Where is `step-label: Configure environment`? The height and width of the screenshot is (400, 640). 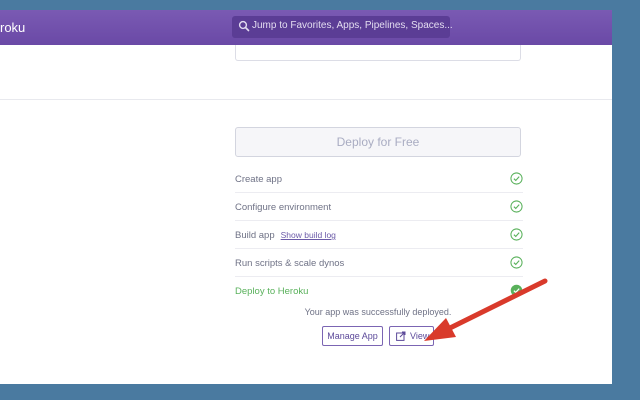
step-label: Configure environment is located at coordinates (283, 207).